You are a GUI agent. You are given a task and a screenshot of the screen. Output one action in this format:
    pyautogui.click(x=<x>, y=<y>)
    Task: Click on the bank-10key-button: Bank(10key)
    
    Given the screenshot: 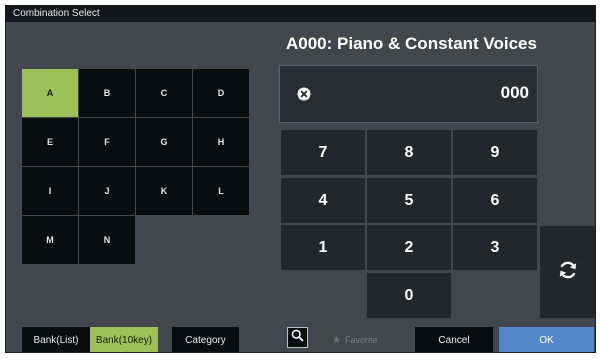 What is the action you would take?
    pyautogui.click(x=124, y=339)
    